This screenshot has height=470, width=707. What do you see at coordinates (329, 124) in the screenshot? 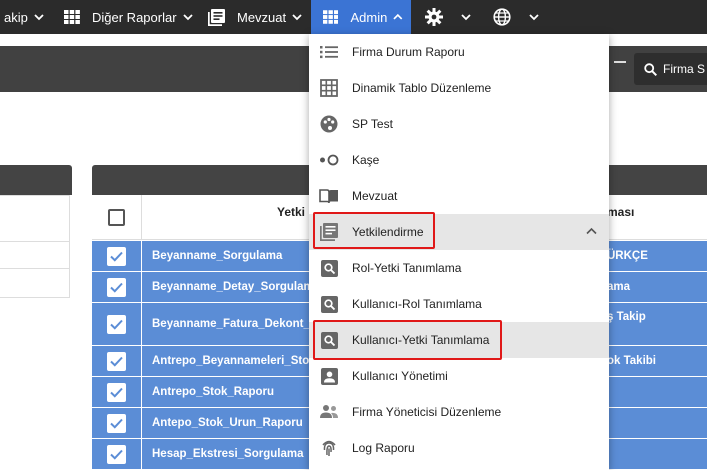
I see `palette-icon` at bounding box center [329, 124].